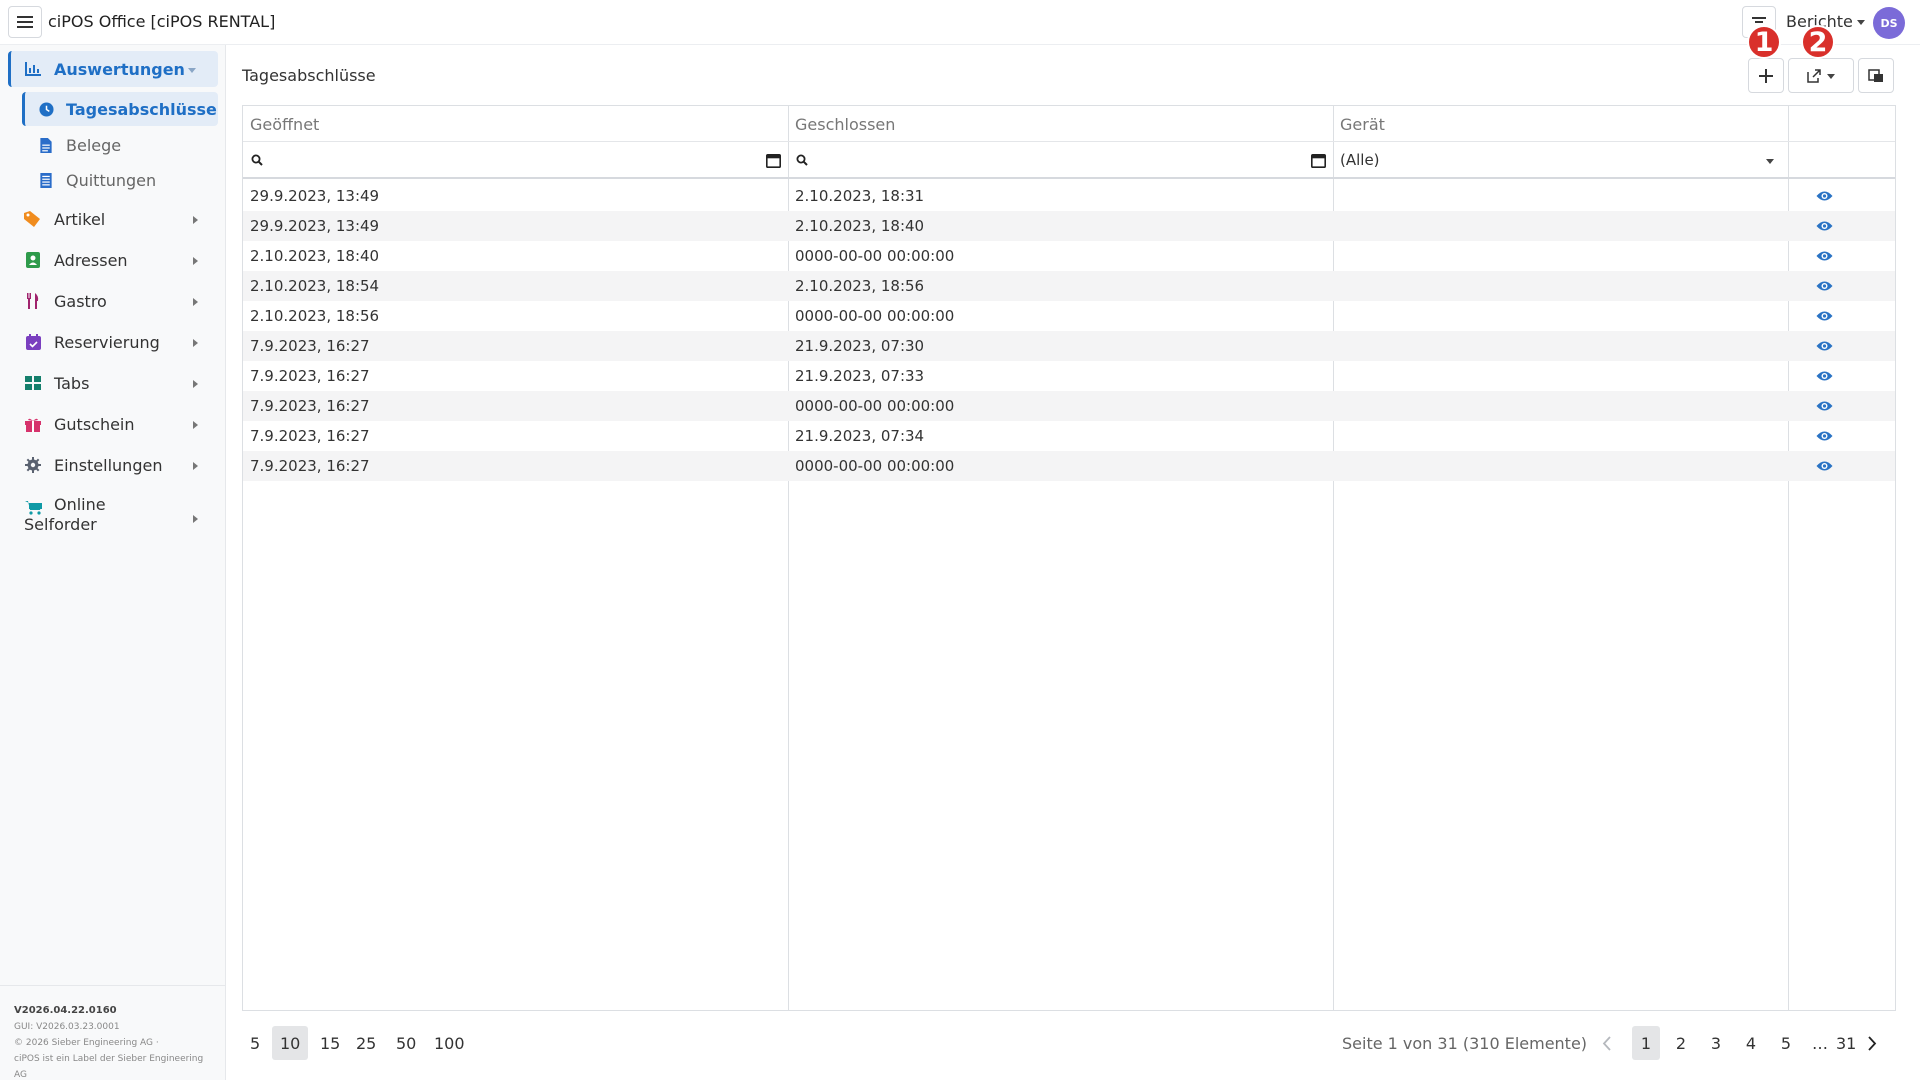 Image resolution: width=1920 pixels, height=1080 pixels. Describe the element at coordinates (113, 301) in the screenshot. I see `sidebar-item-gastro: Gastro` at that location.